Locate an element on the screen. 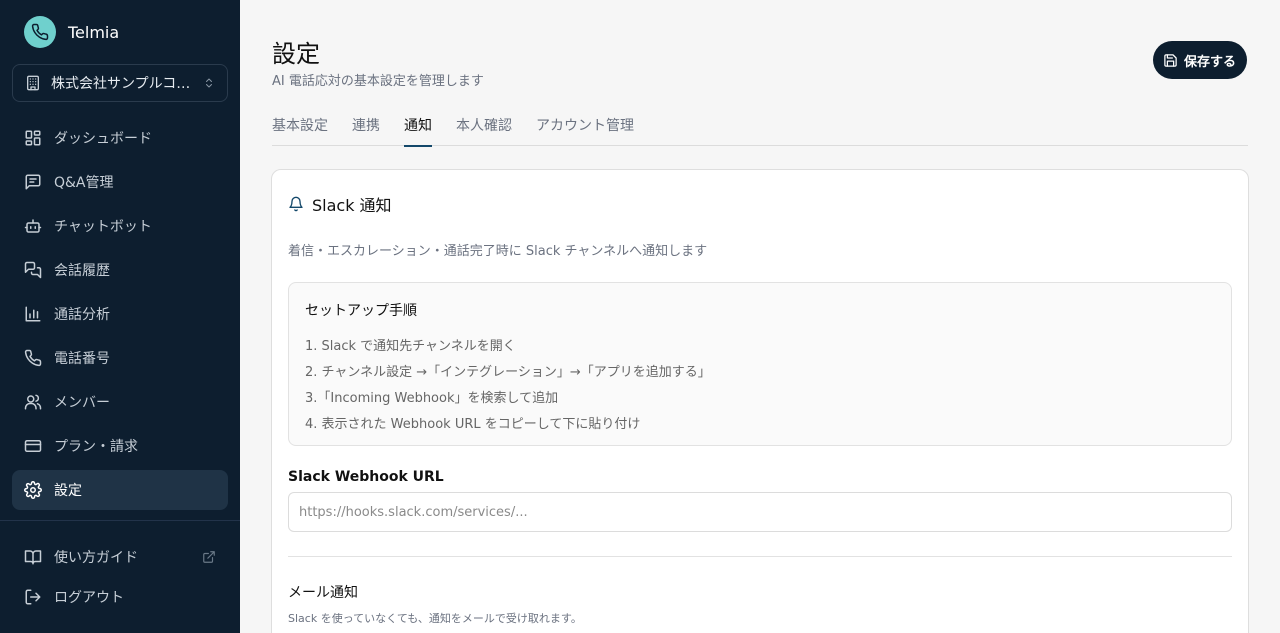  brand-name: Telmia is located at coordinates (94, 32).